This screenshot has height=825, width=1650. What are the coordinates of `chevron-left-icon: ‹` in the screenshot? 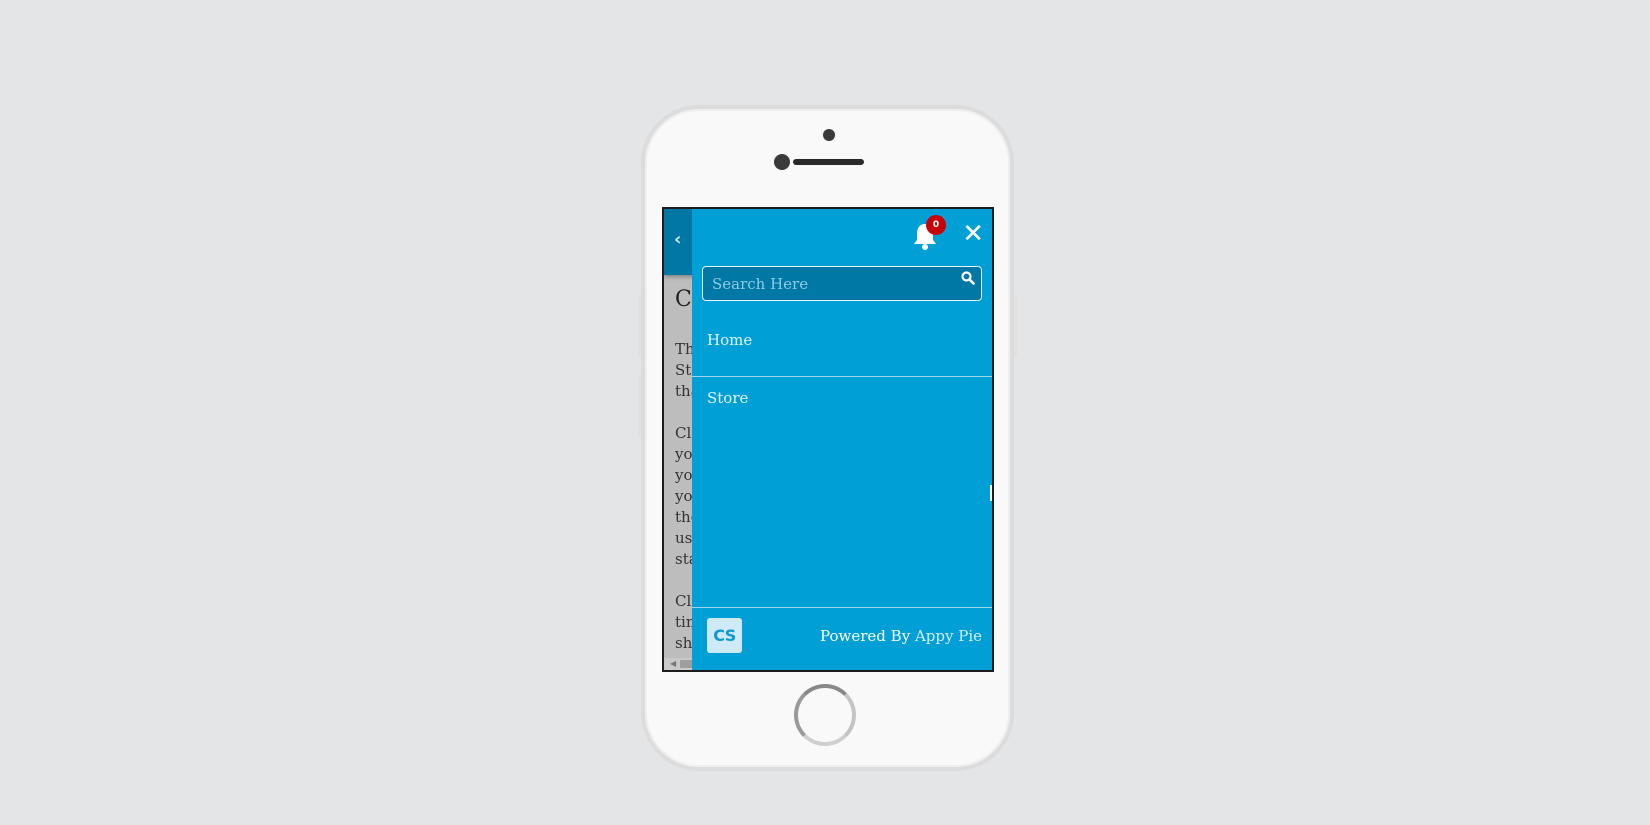 It's located at (677, 239).